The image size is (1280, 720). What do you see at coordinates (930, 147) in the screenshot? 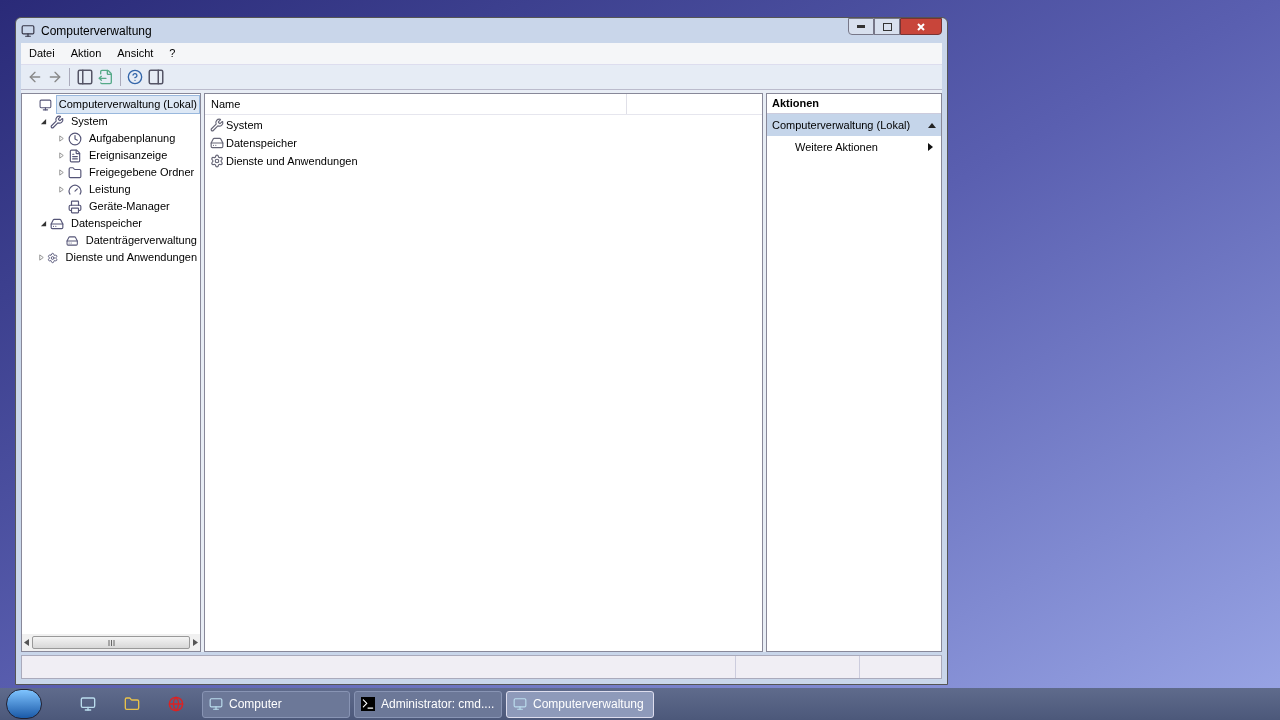
I see `submenu-arrow-icon` at bounding box center [930, 147].